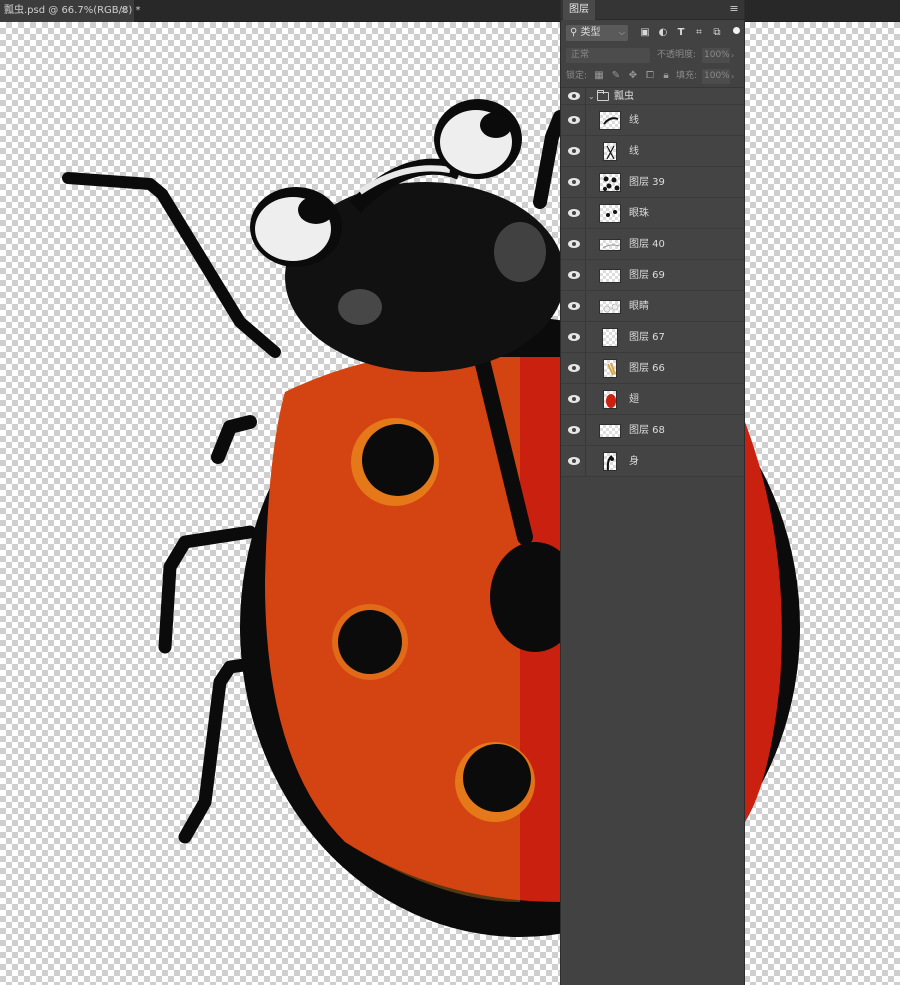 The image size is (900, 985). Describe the element at coordinates (717, 33) in the screenshot. I see `smart-object-filter-icon: ⧉` at that location.